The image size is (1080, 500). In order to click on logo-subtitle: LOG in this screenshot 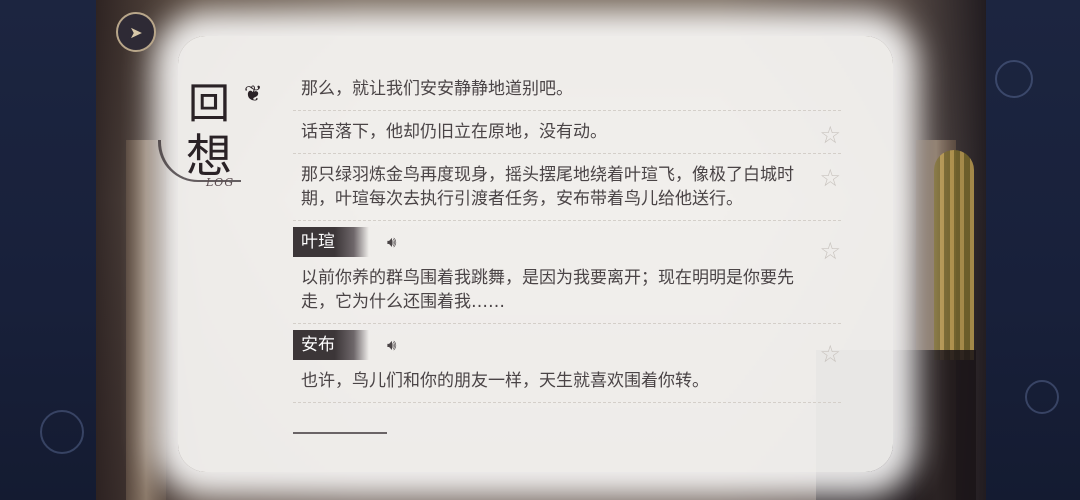, I will do `click(220, 182)`.